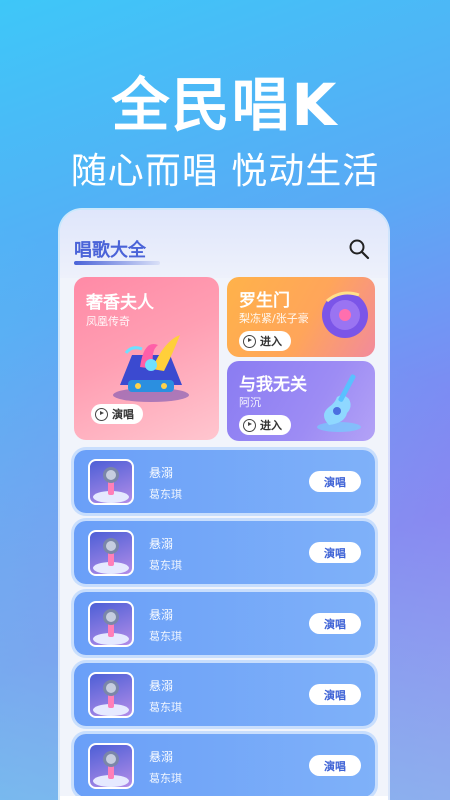  Describe the element at coordinates (110, 250) in the screenshot. I see `page-title: 唱歌大全` at that location.